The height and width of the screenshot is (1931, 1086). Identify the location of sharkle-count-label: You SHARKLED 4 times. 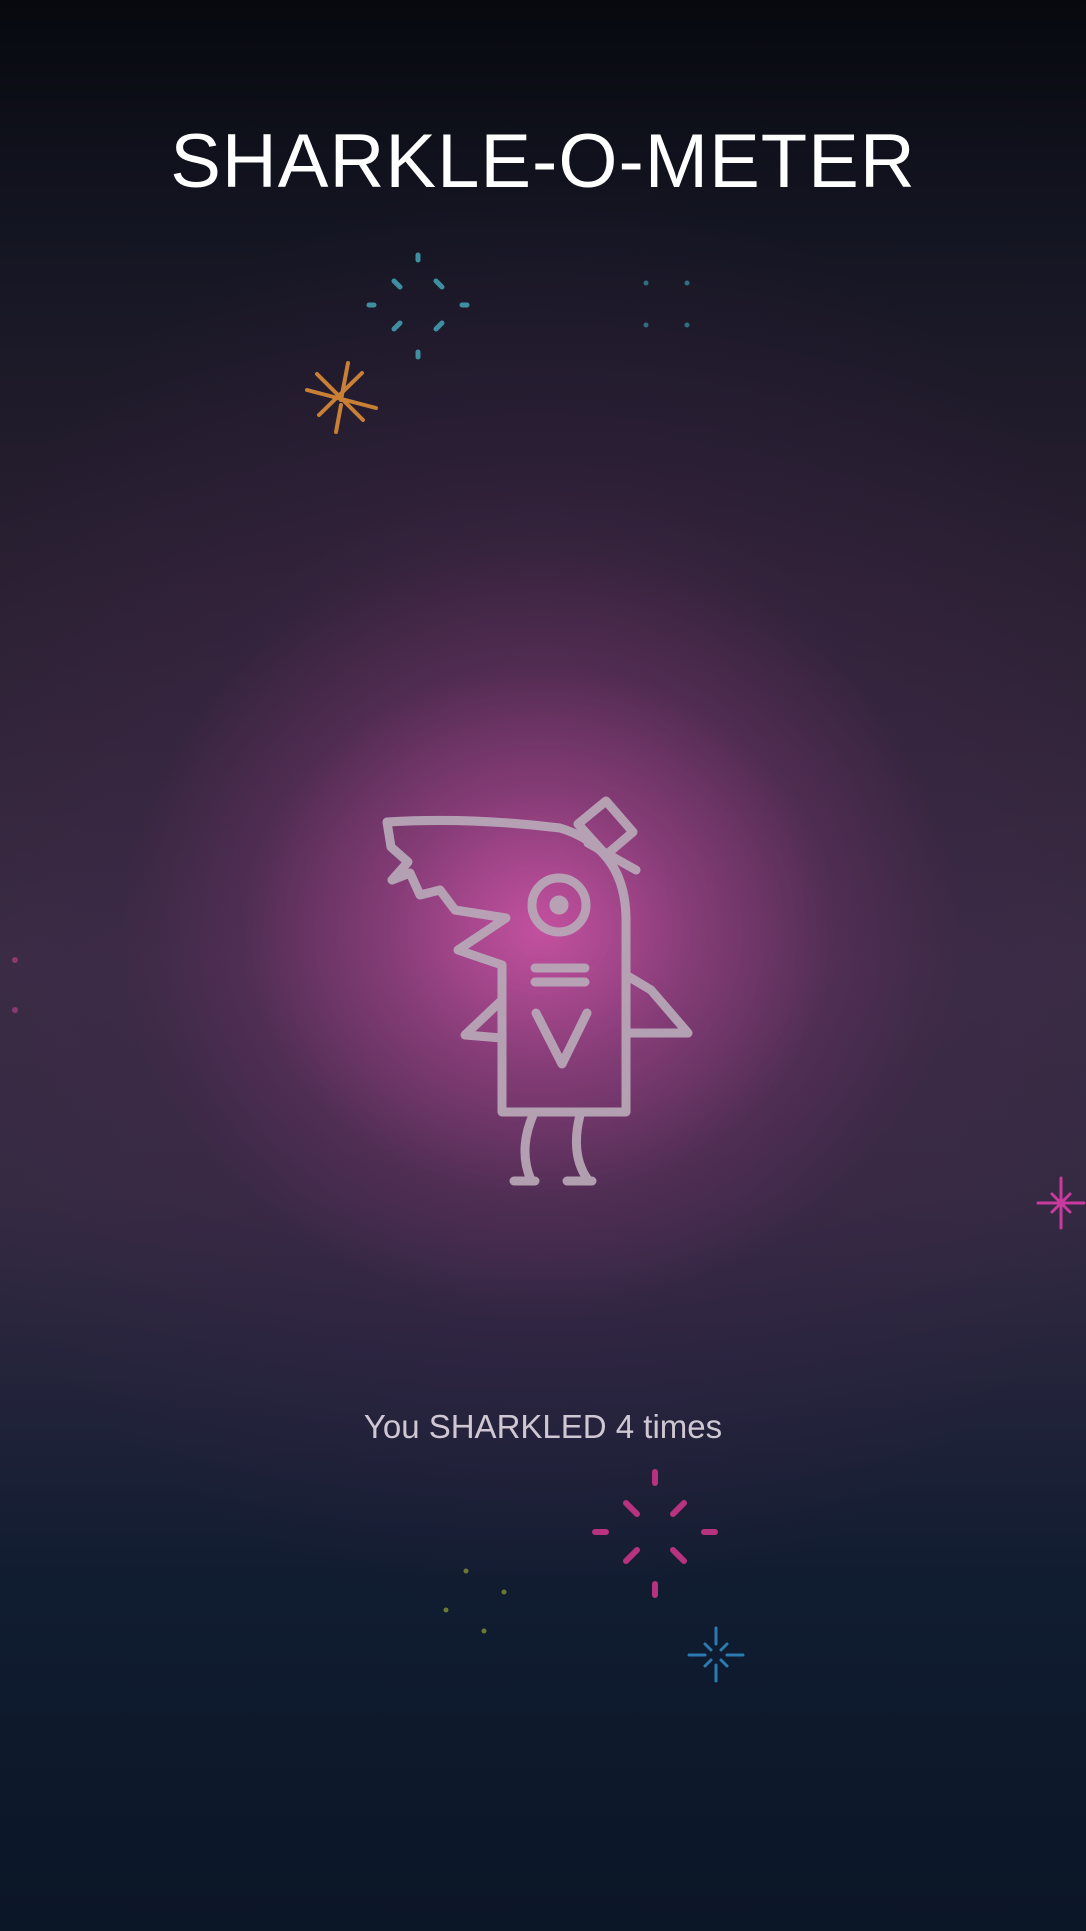
(543, 1426).